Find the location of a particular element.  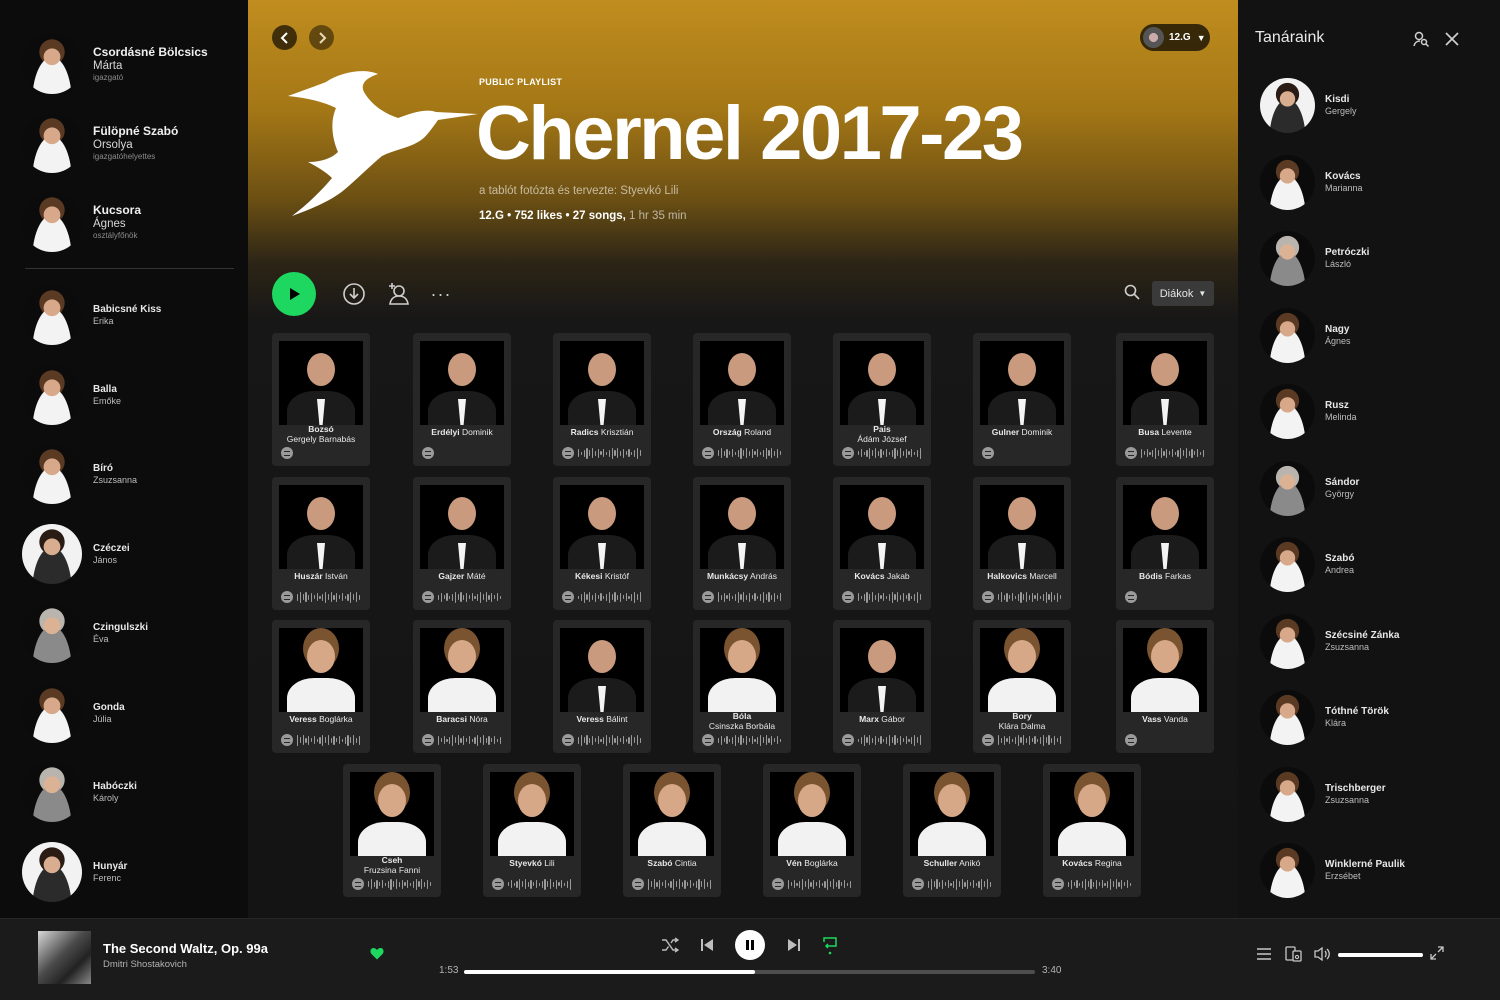

student-card: Bódis Farkas is located at coordinates (1165, 543).